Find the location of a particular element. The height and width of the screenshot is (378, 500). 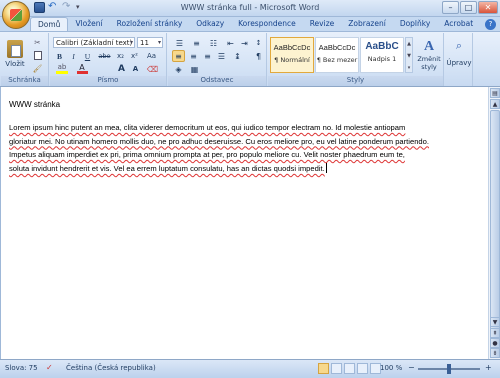

tab-home: Domů is located at coordinates (49, 24).